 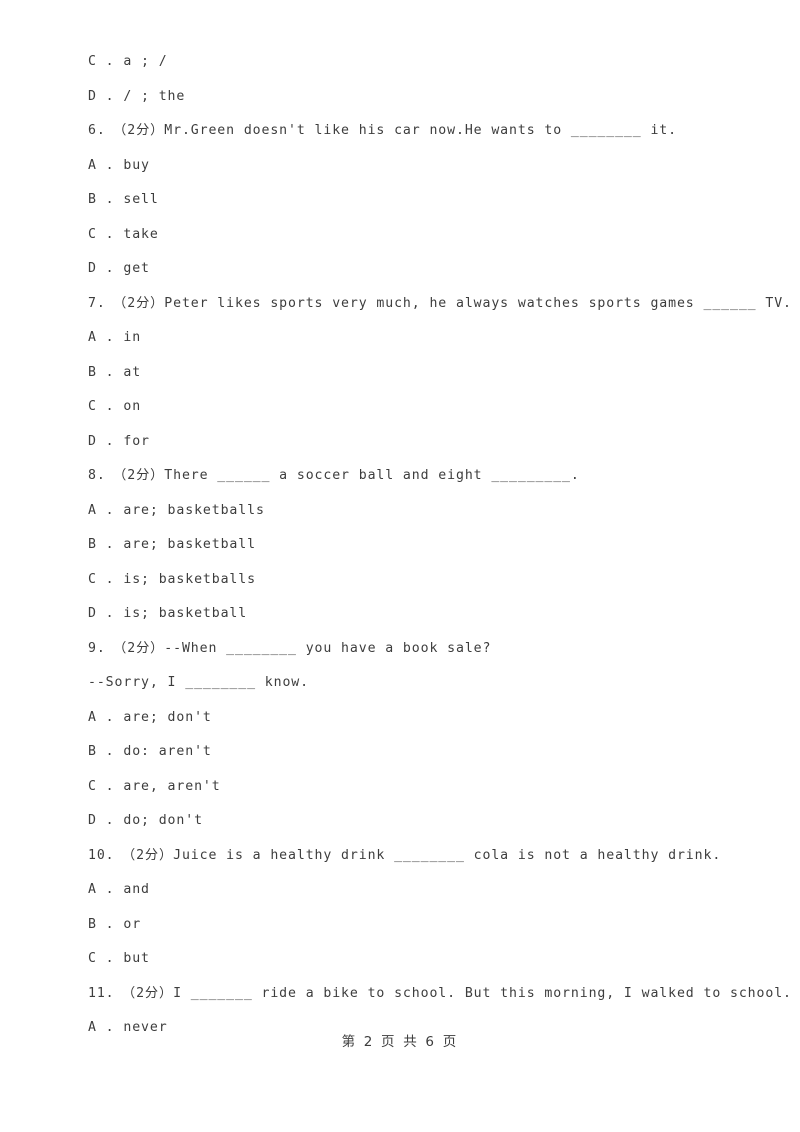 I want to click on option-line-5d: D . / ; the, so click(x=137, y=96).